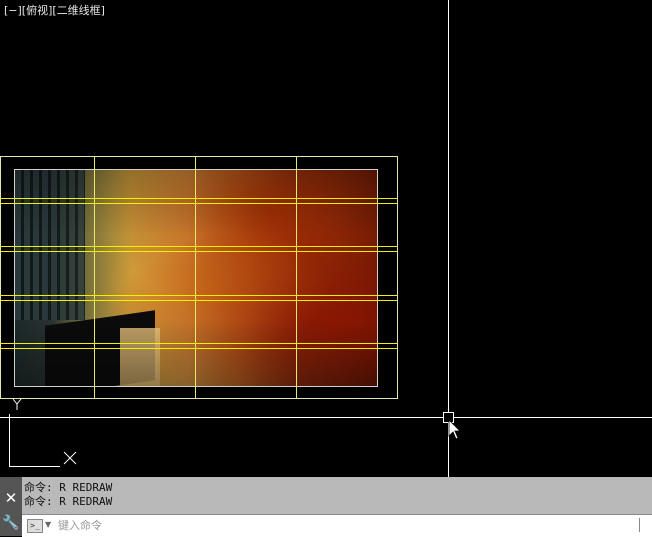 The width and height of the screenshot is (652, 537). I want to click on command-history: 命令: R REDRAW 命令: R REDRAW, so click(334, 497).